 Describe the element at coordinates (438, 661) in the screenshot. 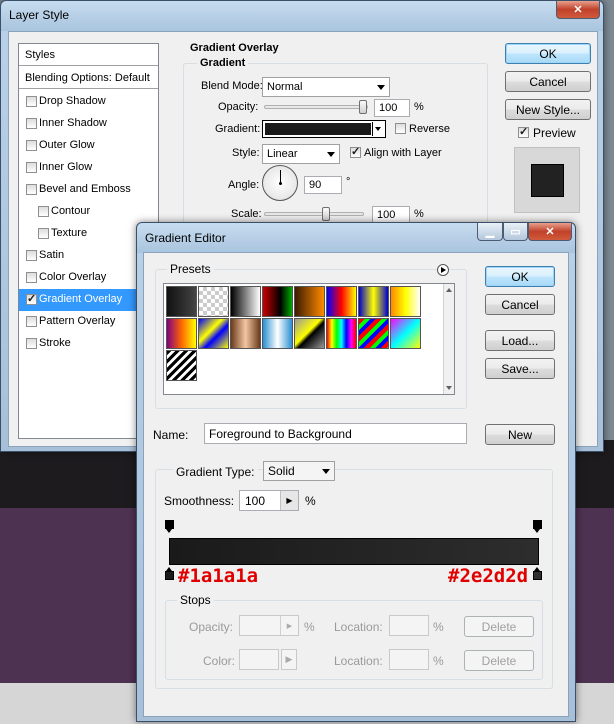

I see `stop-color-location-percent: %` at that location.